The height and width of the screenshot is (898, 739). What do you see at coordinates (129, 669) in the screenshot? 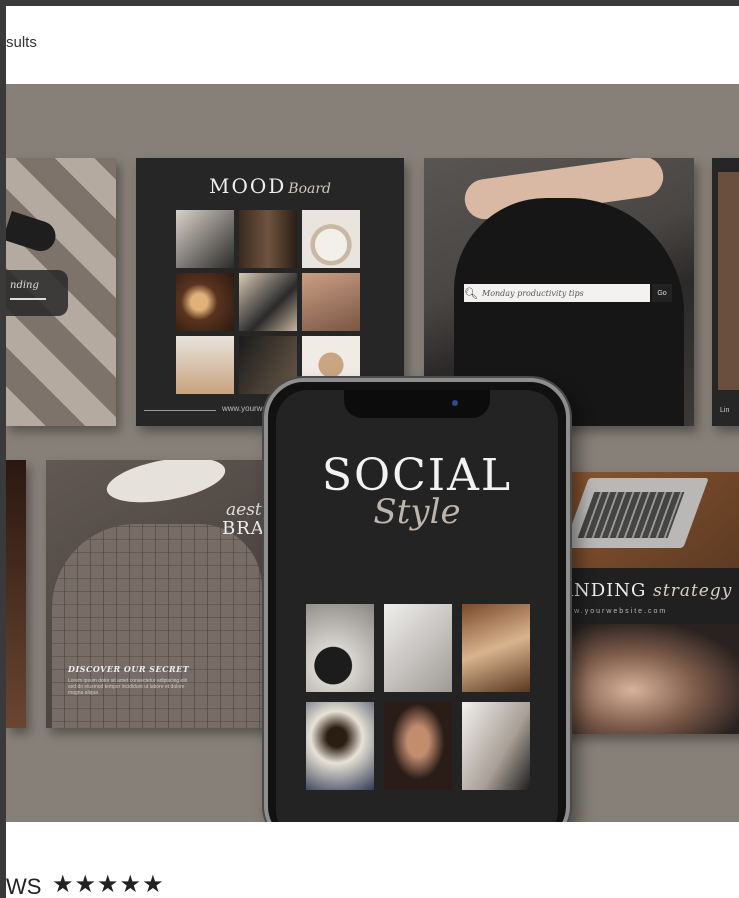
I see `brand-heading: DISCOVER OUR SECRET` at bounding box center [129, 669].